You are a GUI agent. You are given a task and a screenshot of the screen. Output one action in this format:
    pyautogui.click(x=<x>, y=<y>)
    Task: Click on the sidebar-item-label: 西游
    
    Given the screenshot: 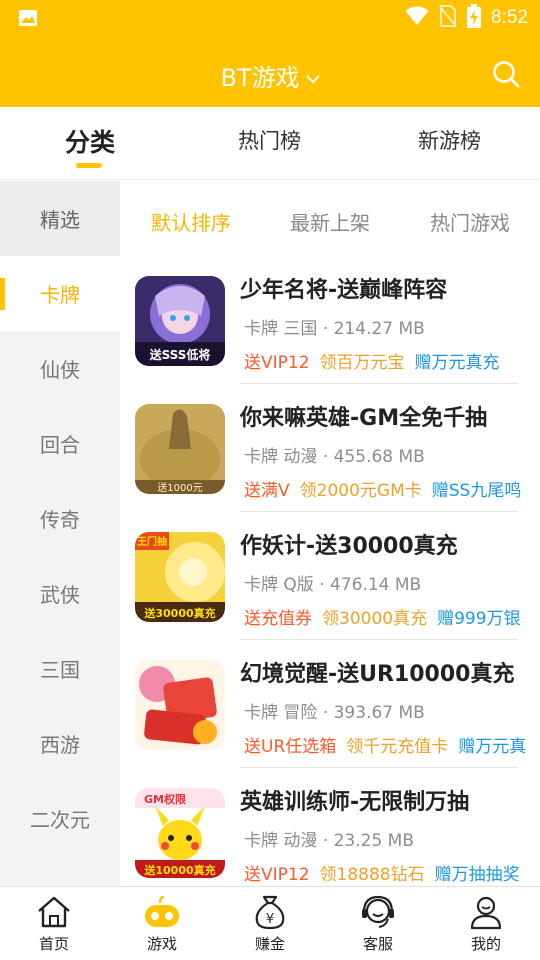 What is the action you would take?
    pyautogui.click(x=60, y=745)
    